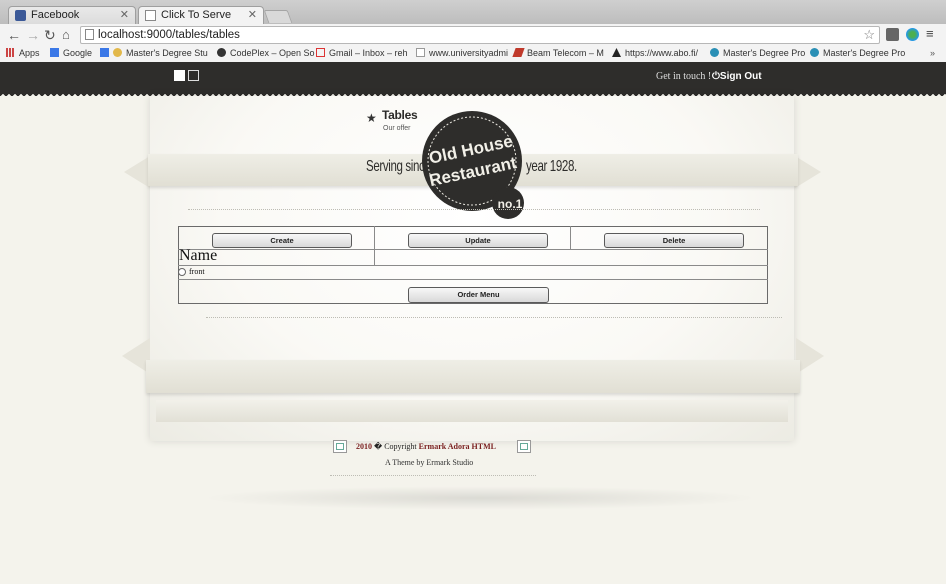  What do you see at coordinates (50, 35) in the screenshot?
I see `reload-icon: ↻` at bounding box center [50, 35].